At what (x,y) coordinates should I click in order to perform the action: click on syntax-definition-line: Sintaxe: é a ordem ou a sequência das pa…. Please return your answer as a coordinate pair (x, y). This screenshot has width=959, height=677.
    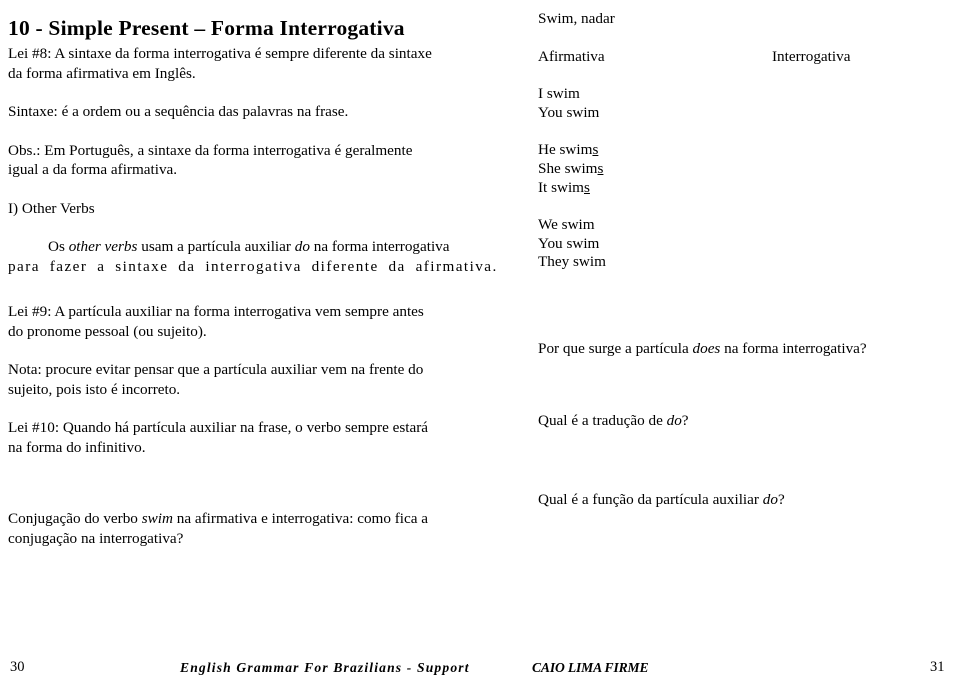
    Looking at the image, I should click on (178, 111).